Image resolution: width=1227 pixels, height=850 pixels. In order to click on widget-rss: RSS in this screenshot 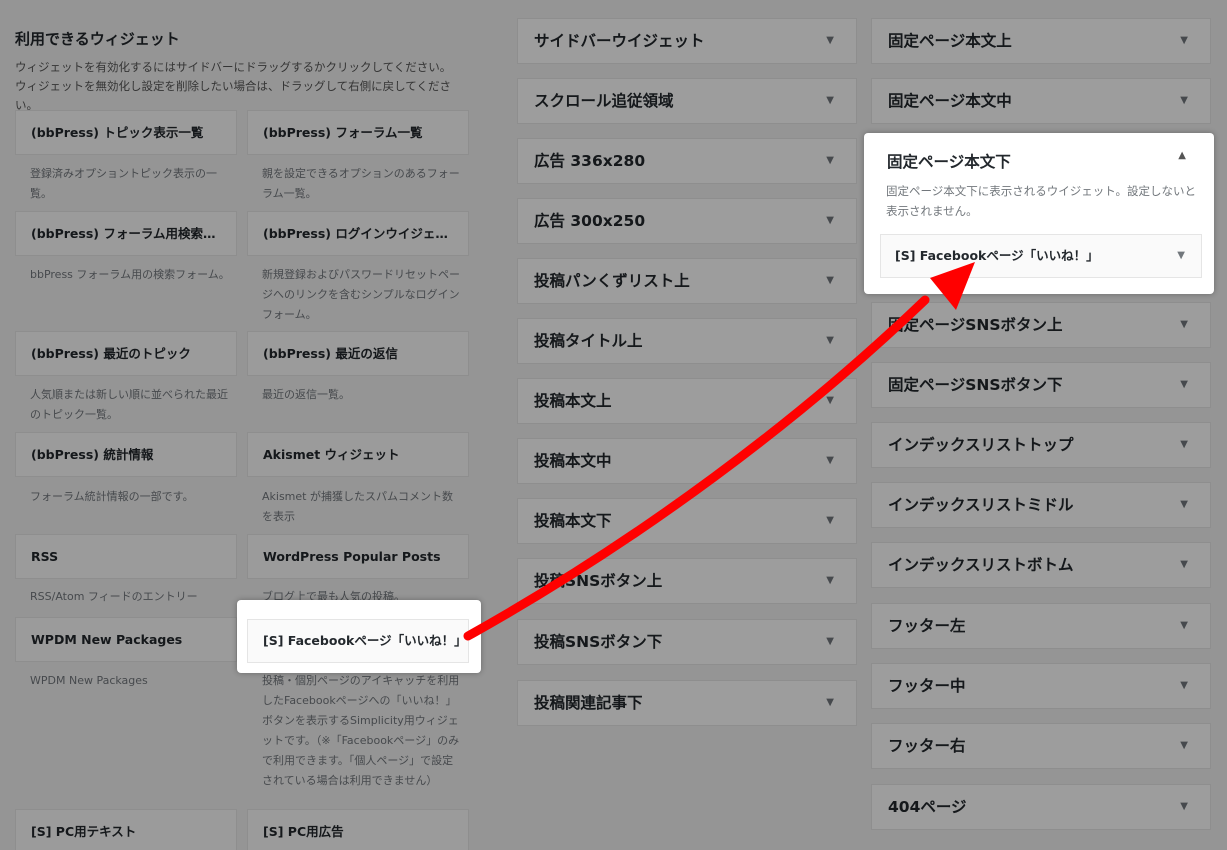, I will do `click(126, 556)`.